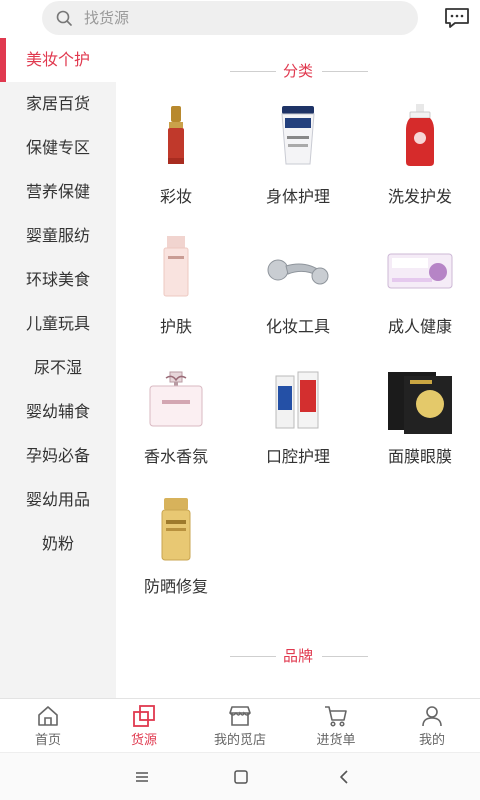  Describe the element at coordinates (298, 135) in the screenshot. I see `body-care-image` at that location.